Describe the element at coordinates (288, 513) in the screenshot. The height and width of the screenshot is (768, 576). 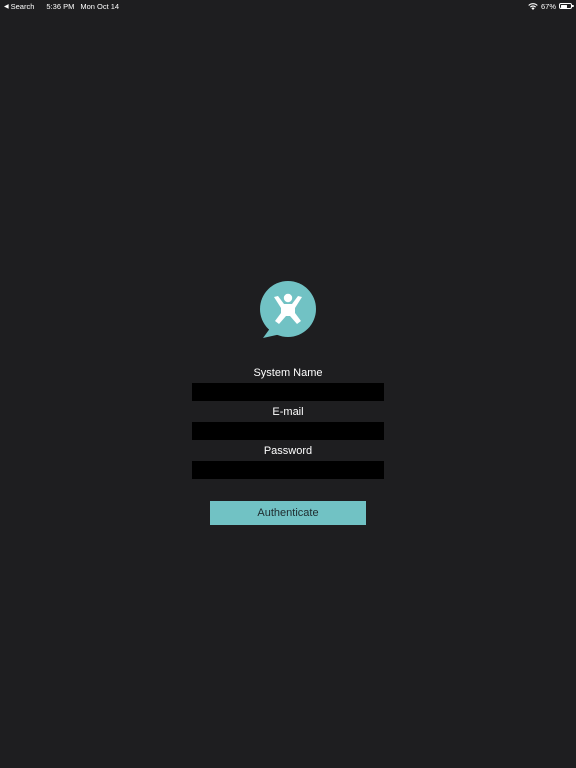
I see `authenticate-button: Authenticate` at that location.